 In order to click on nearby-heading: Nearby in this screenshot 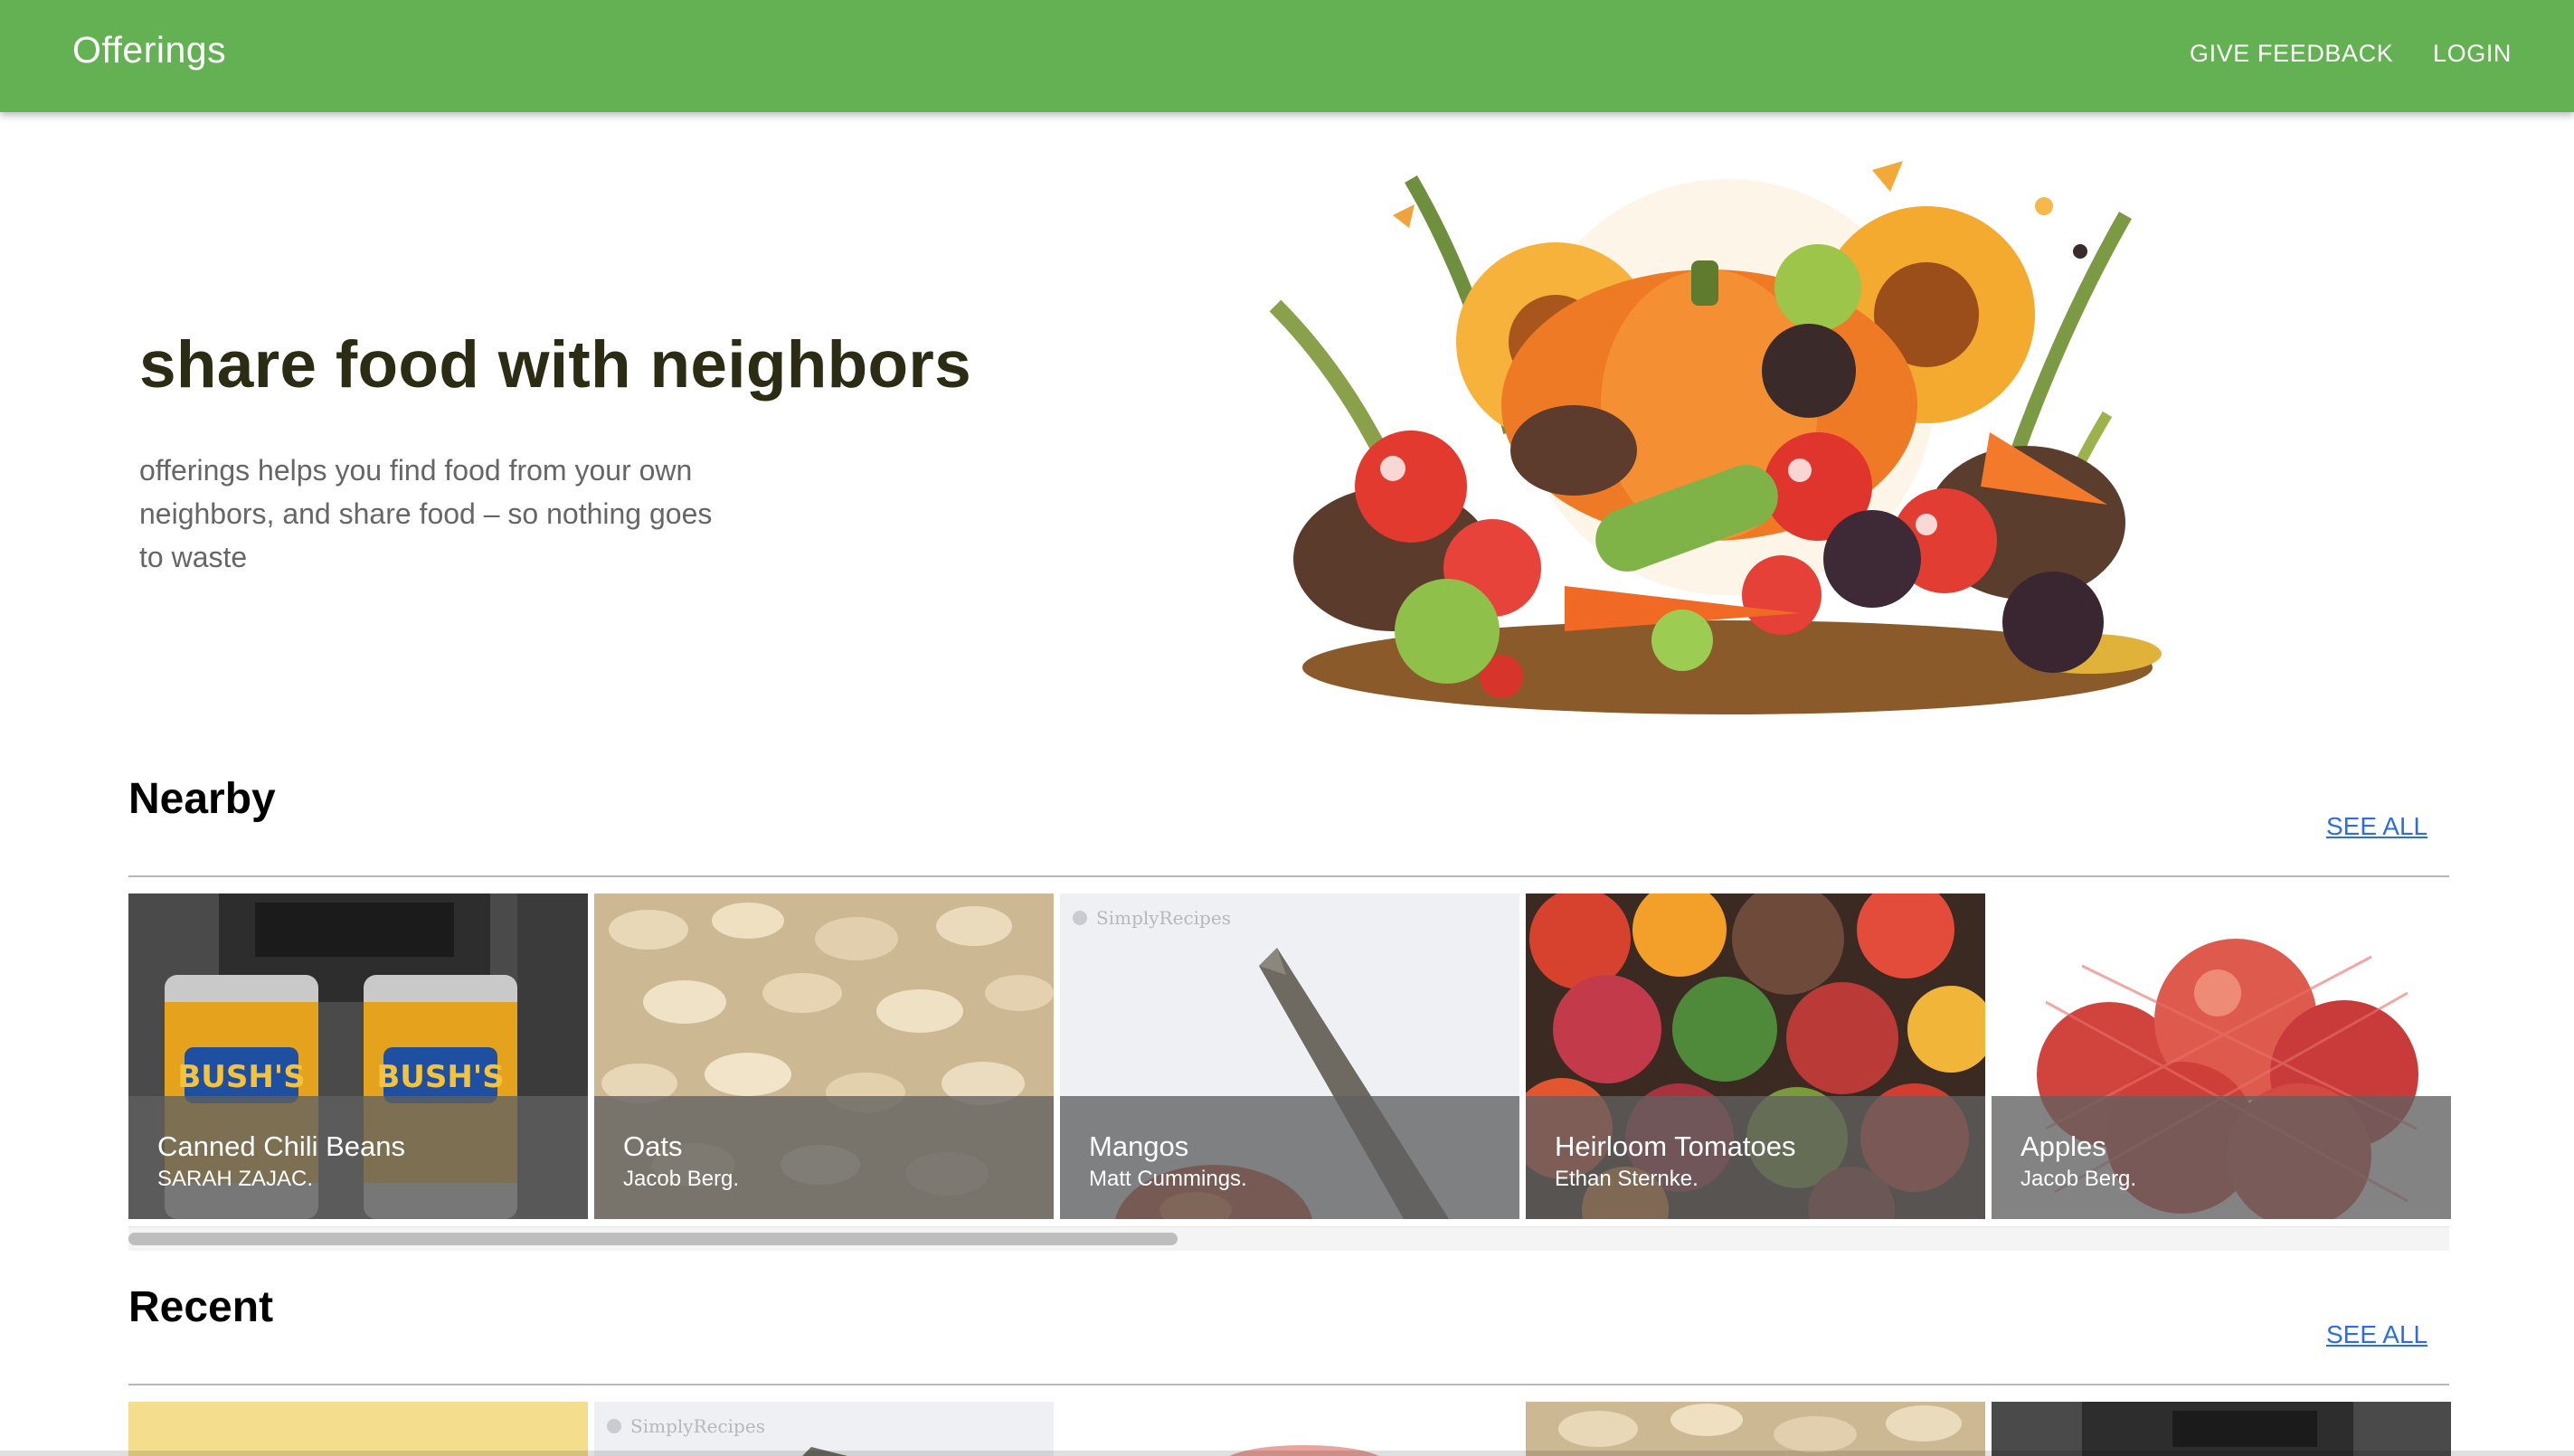, I will do `click(202, 799)`.